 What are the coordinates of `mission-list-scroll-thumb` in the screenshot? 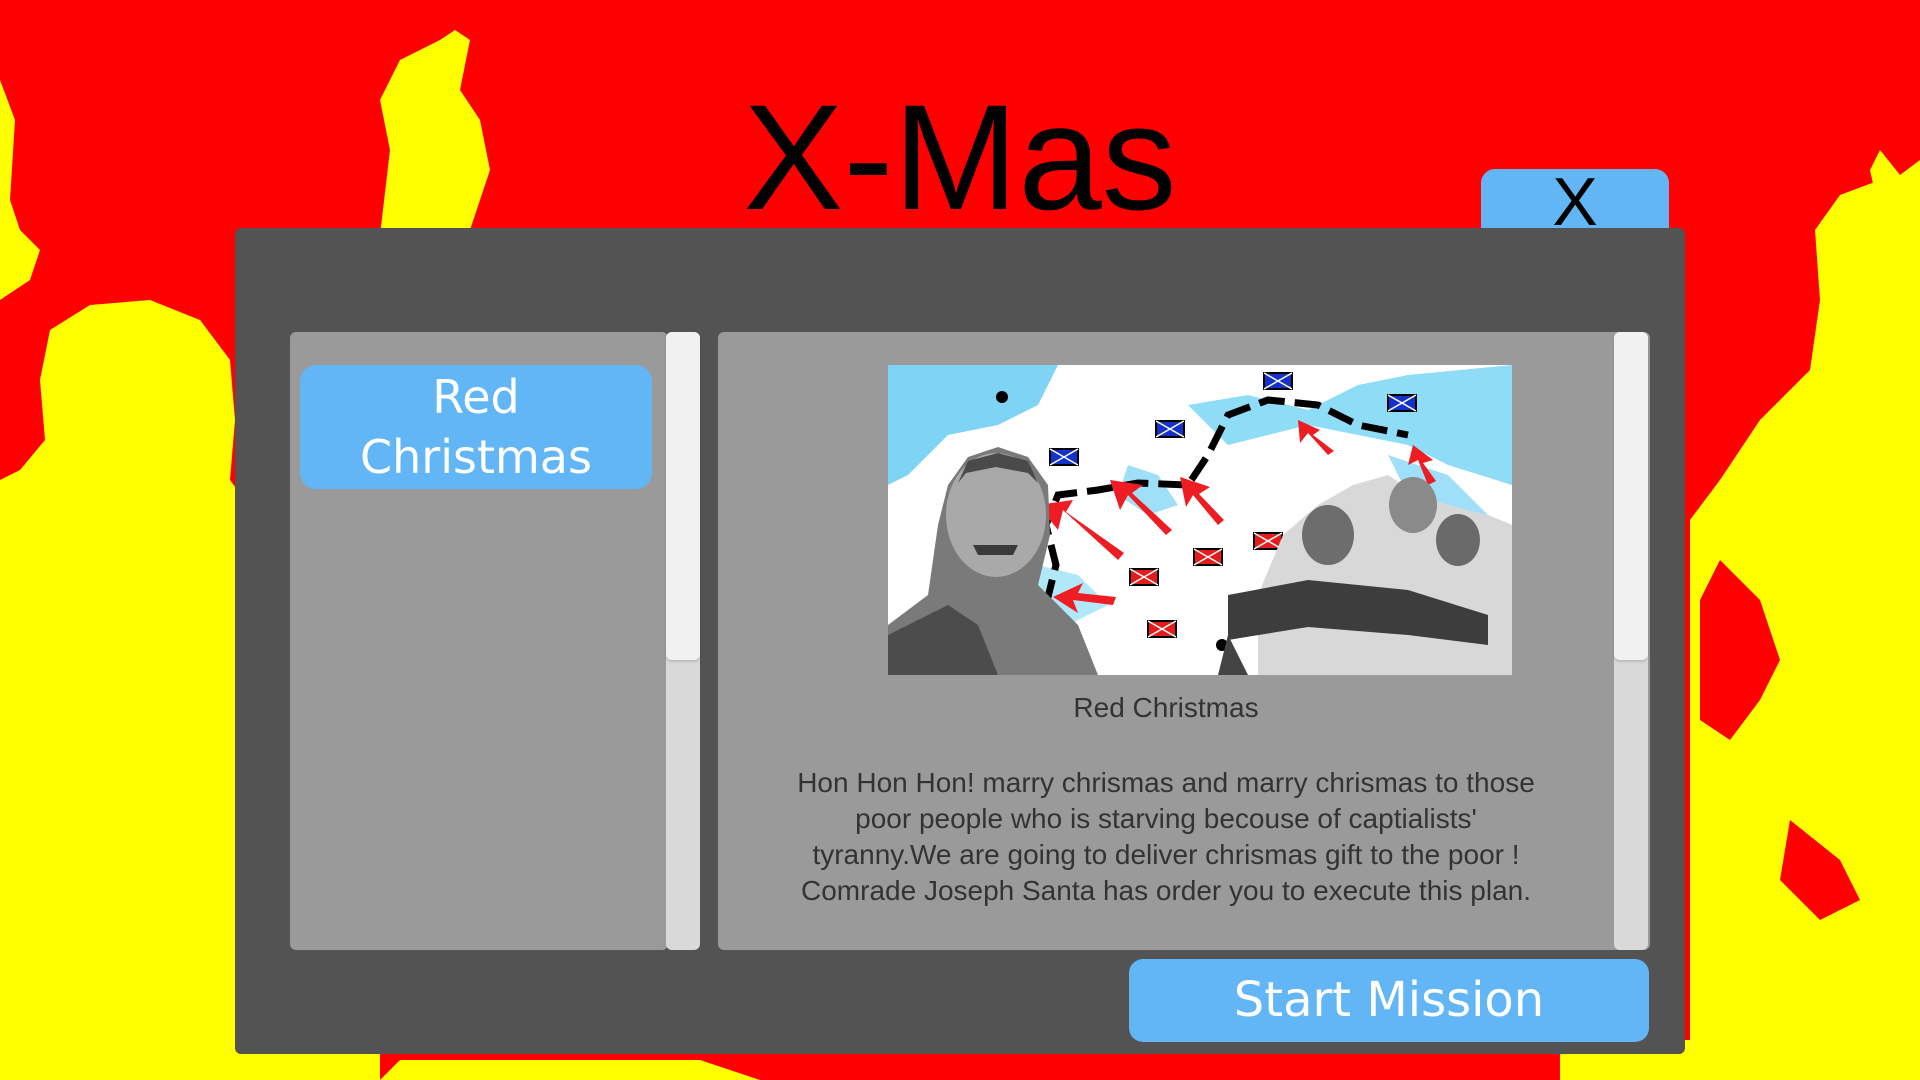 It's located at (683, 496).